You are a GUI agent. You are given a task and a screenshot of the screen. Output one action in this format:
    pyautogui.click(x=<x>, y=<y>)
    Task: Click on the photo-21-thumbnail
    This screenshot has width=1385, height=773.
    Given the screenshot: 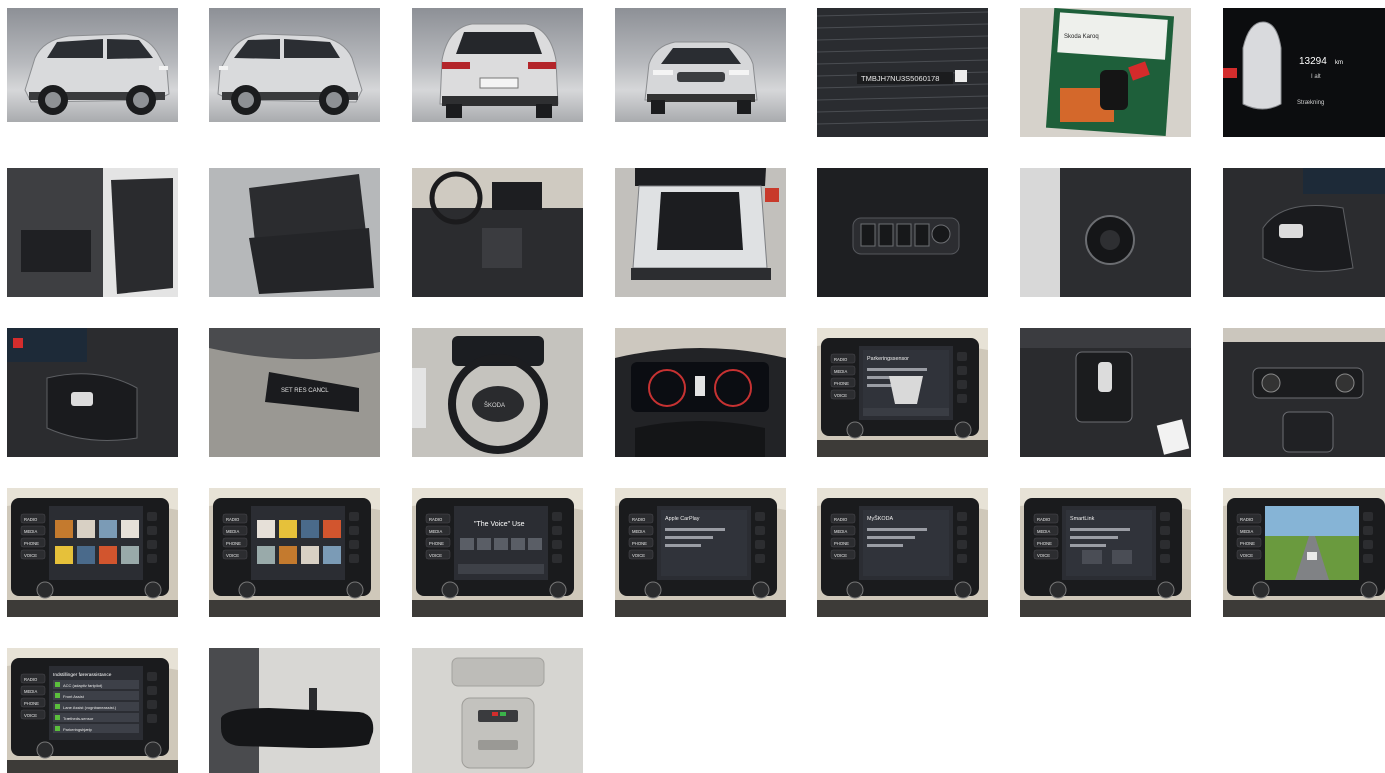 What is the action you would take?
    pyautogui.click(x=1304, y=392)
    